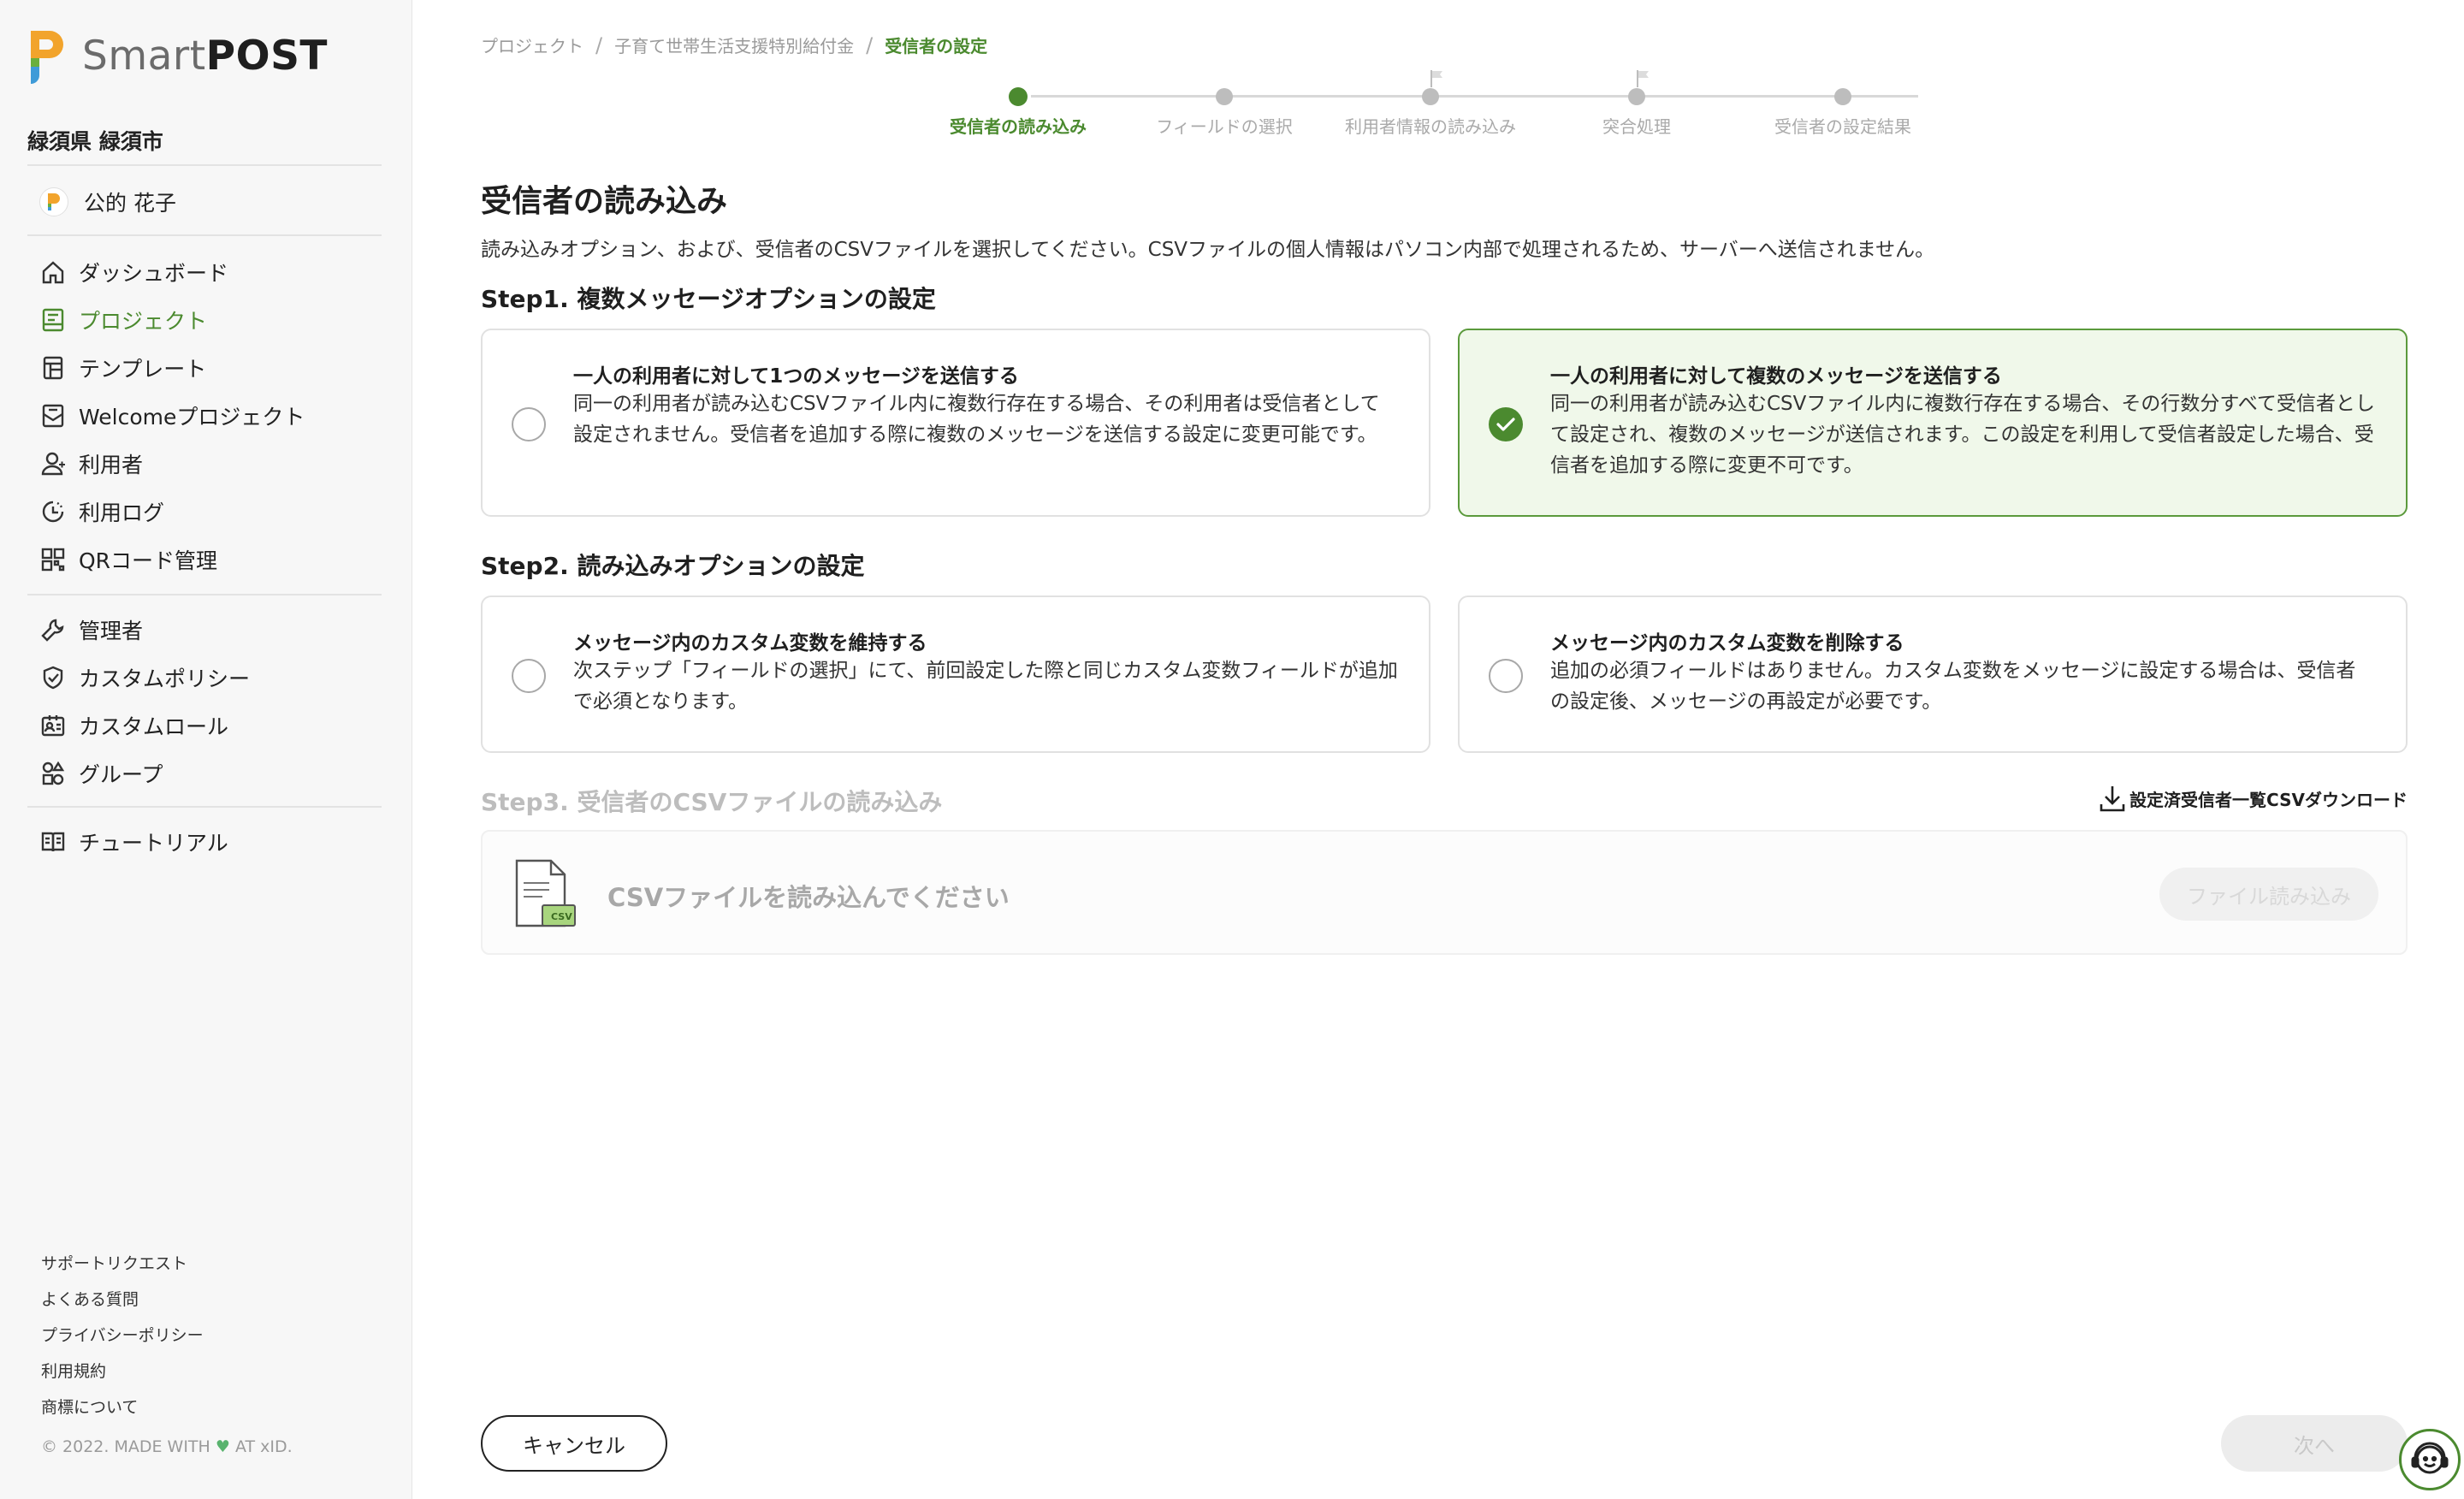 The width and height of the screenshot is (2464, 1499). I want to click on csv-badge: CSV, so click(561, 917).